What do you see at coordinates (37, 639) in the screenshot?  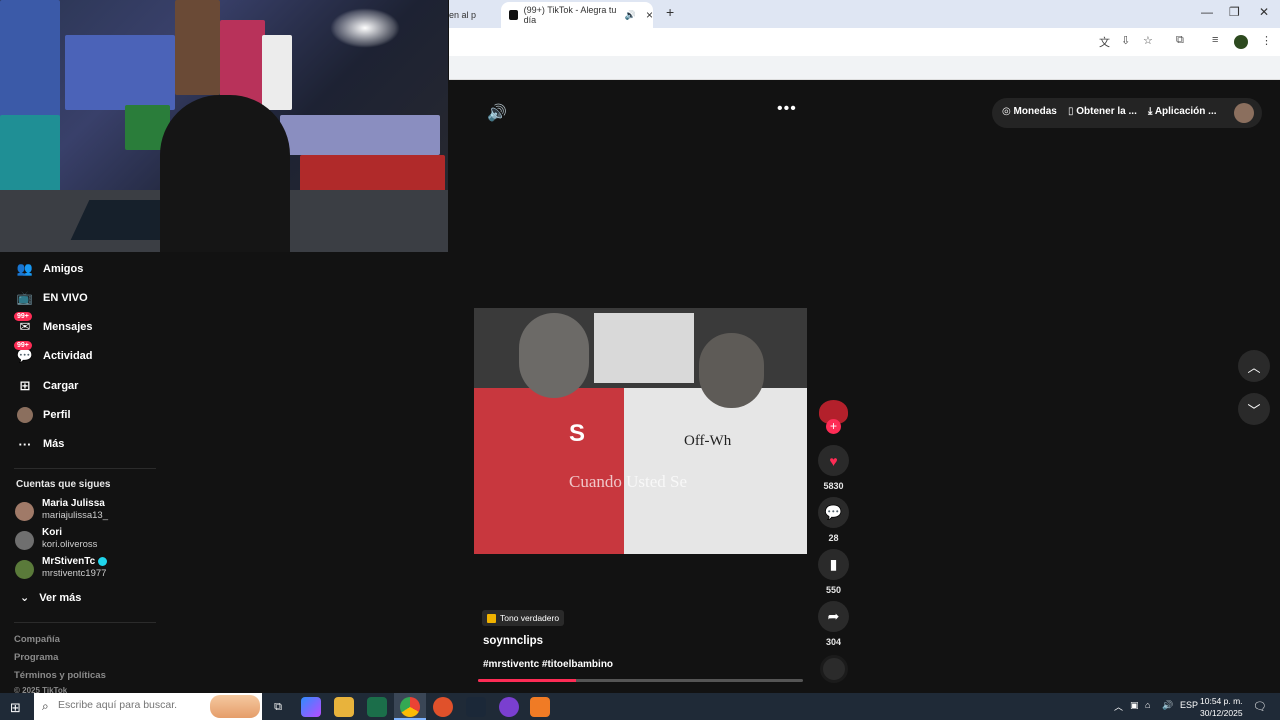 I see `footer-link-company: Compañía` at bounding box center [37, 639].